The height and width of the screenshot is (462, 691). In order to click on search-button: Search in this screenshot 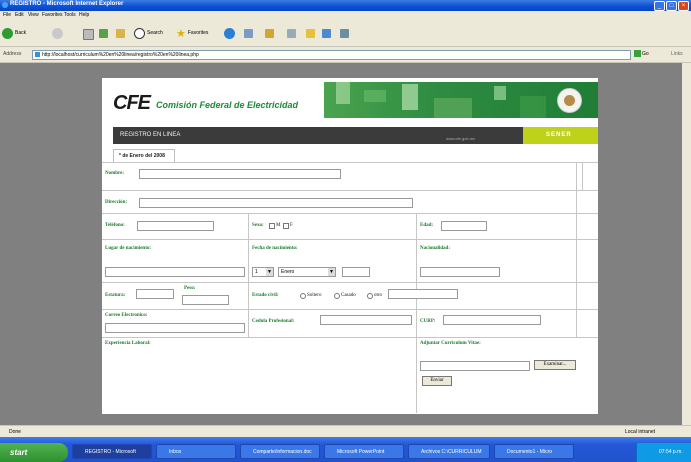, I will do `click(148, 33)`.